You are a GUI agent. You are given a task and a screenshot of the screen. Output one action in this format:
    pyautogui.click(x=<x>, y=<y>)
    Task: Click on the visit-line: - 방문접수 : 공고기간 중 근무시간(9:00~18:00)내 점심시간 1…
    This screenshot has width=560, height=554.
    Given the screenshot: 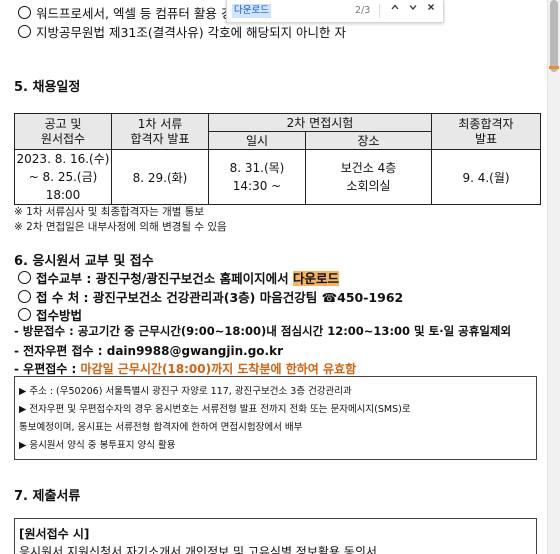 What is the action you would take?
    pyautogui.click(x=263, y=331)
    